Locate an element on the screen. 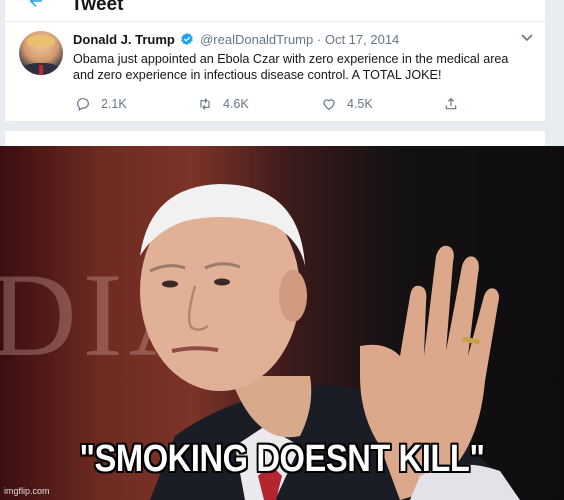 Image resolution: width=564 pixels, height=500 pixels. like-button: 4.5K is located at coordinates (347, 104).